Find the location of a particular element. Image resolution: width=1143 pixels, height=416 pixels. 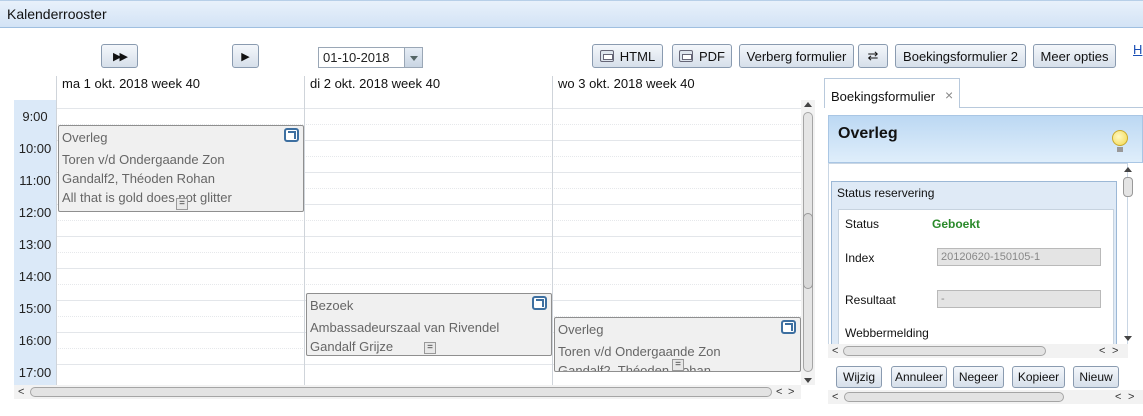

window-title: Kalenderrooster is located at coordinates (57, 14).